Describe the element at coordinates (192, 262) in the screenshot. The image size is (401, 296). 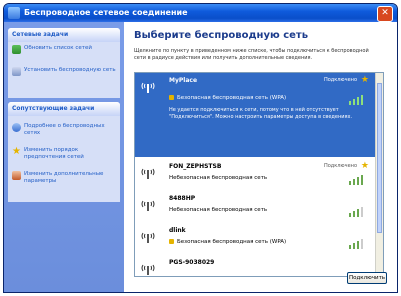
I see `network-name: PGS-9038029` at that location.